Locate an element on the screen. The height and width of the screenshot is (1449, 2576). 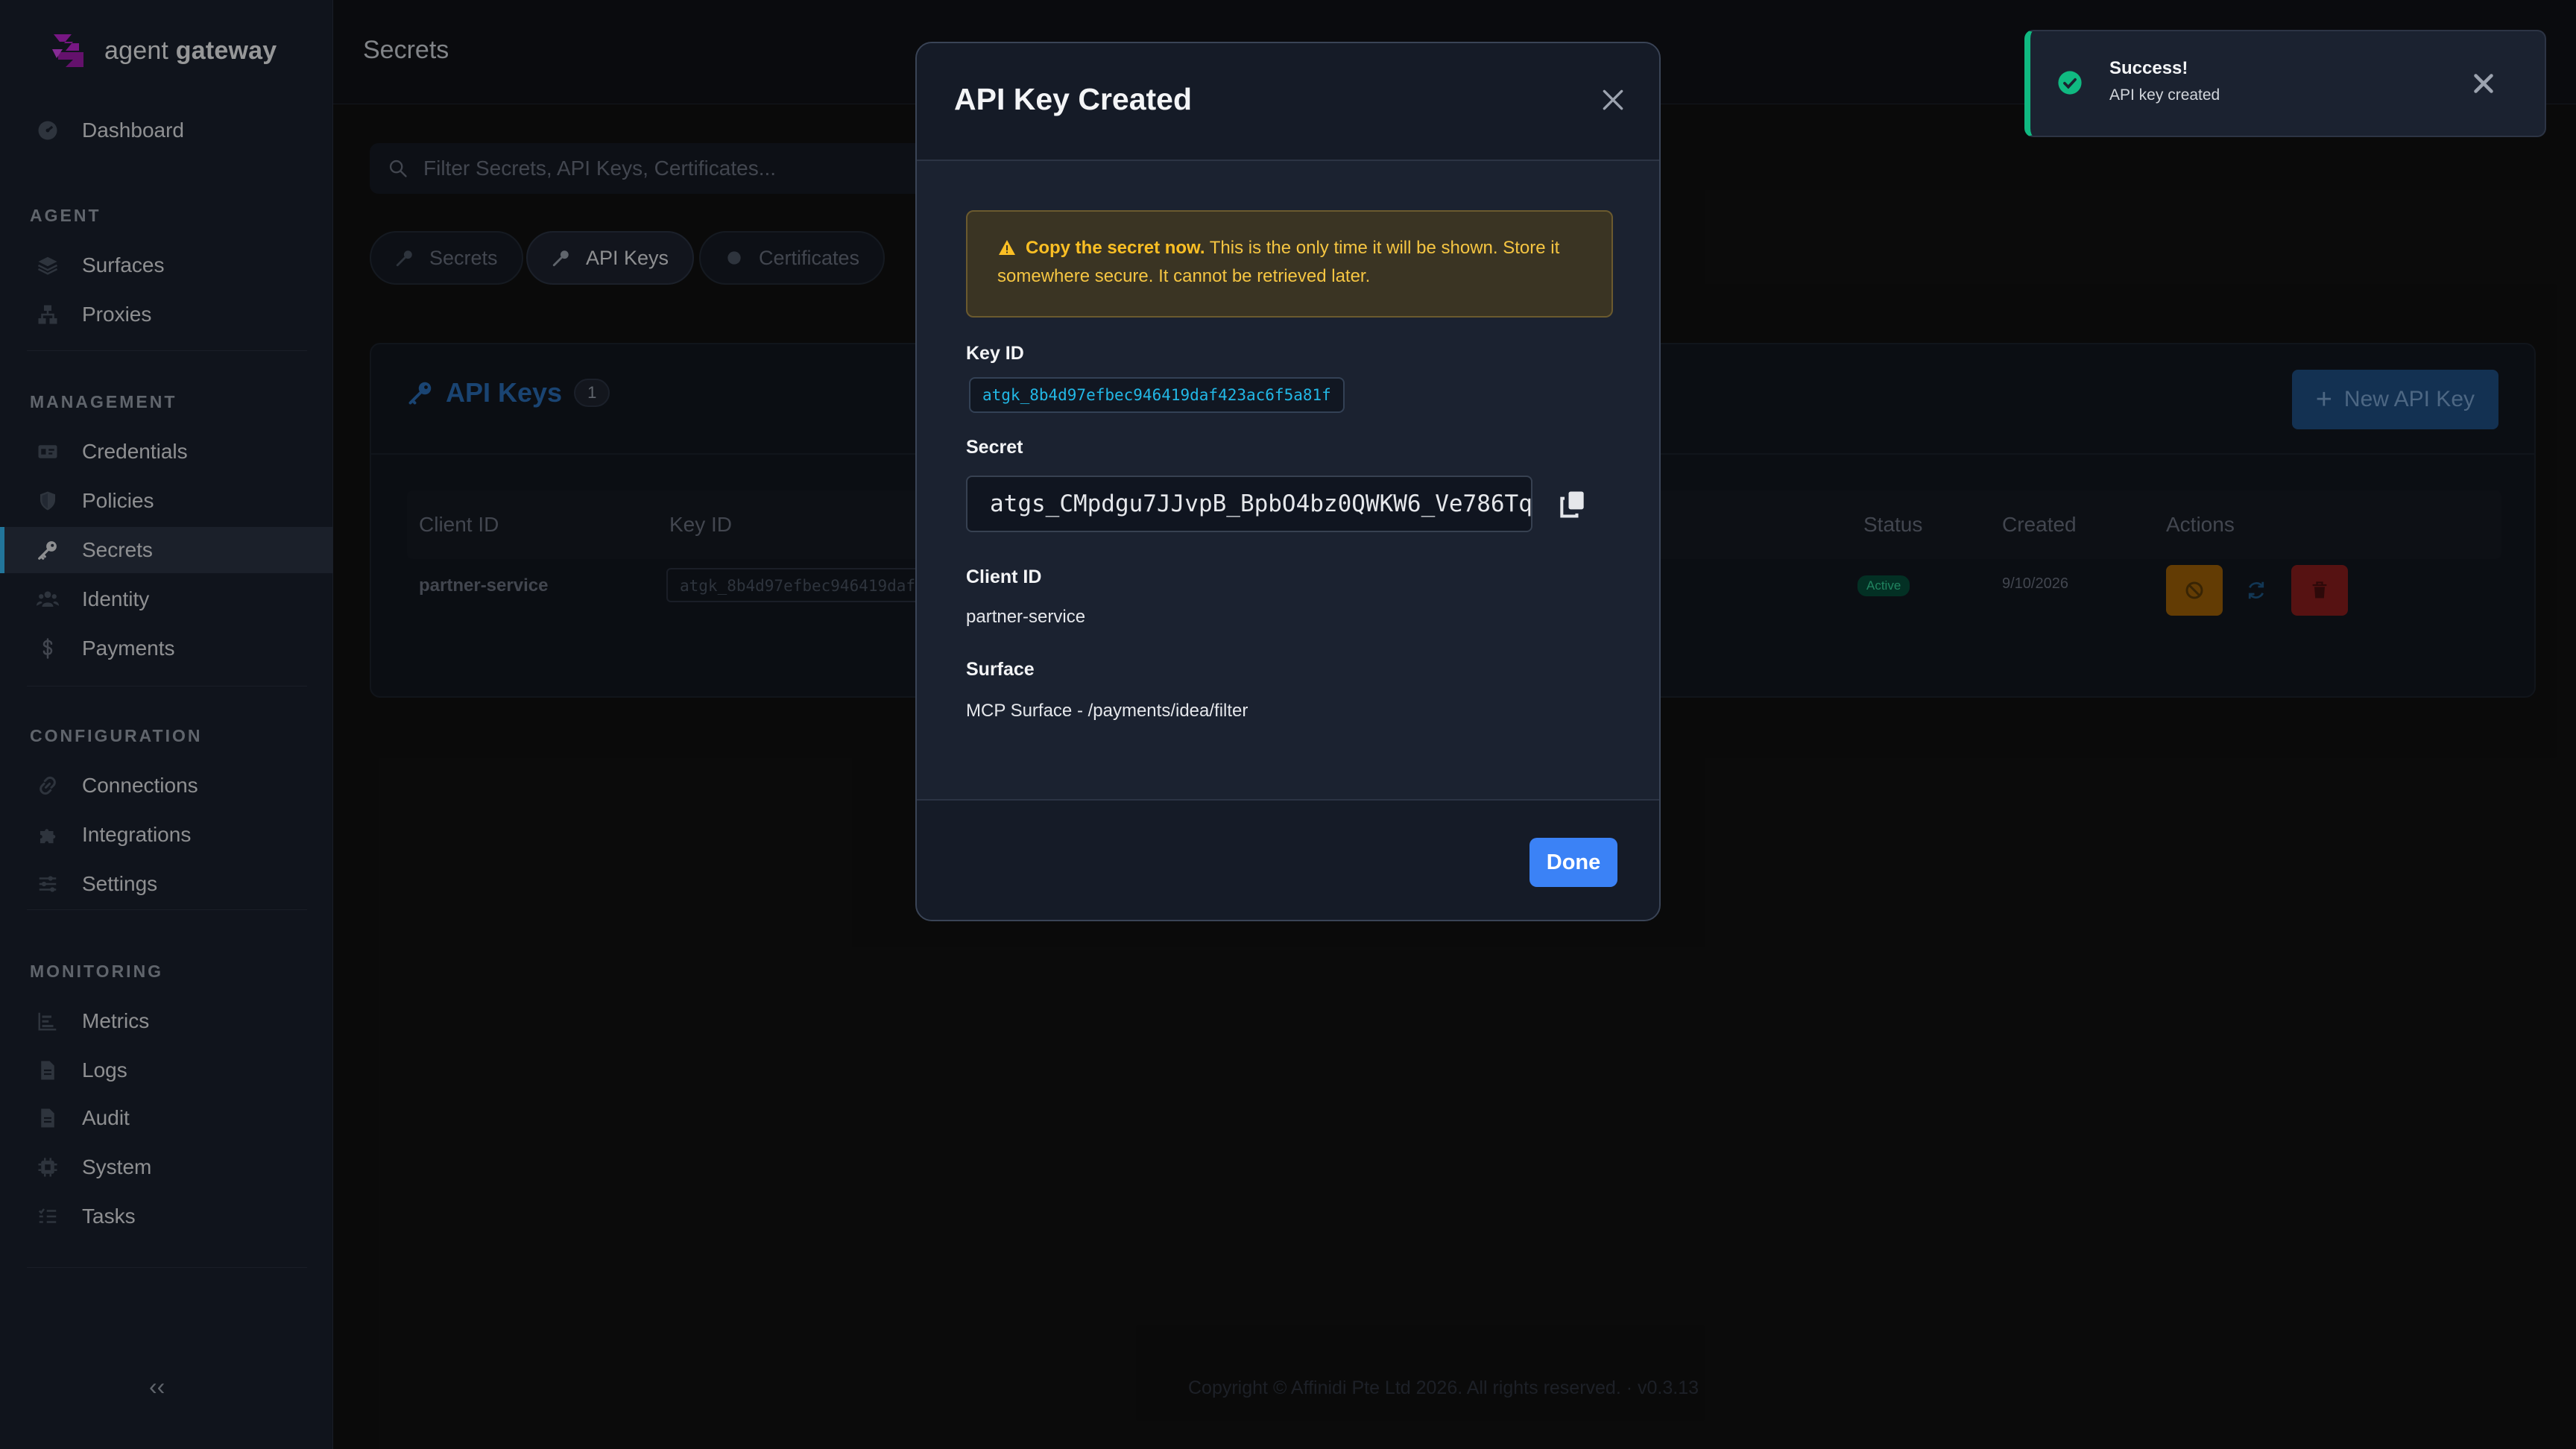
copy-icon is located at coordinates (1573, 504).